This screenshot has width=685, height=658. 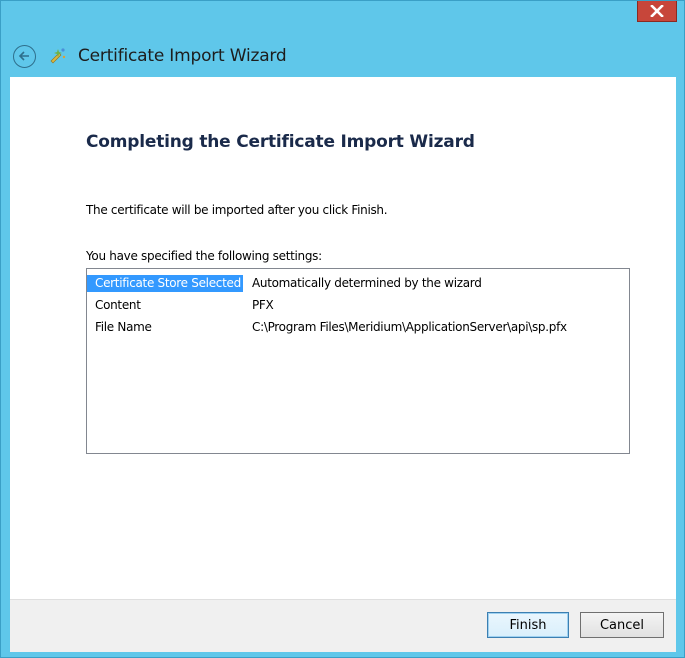 What do you see at coordinates (263, 305) in the screenshot?
I see `setting-value: PFX` at bounding box center [263, 305].